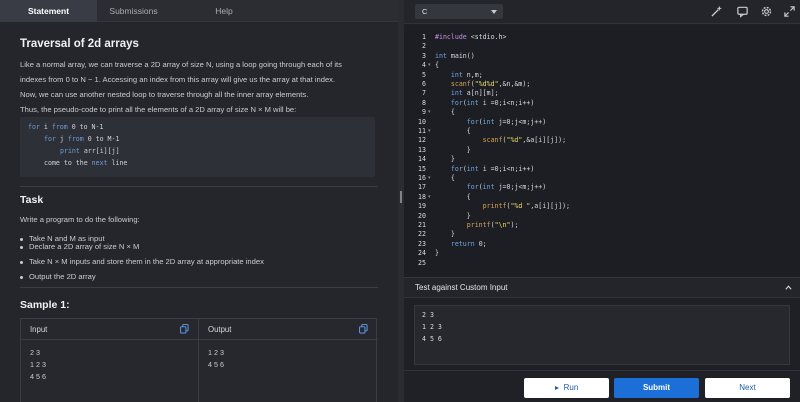 The height and width of the screenshot is (402, 800). What do you see at coordinates (455, 55) in the screenshot?
I see `code-line: int main()` at bounding box center [455, 55].